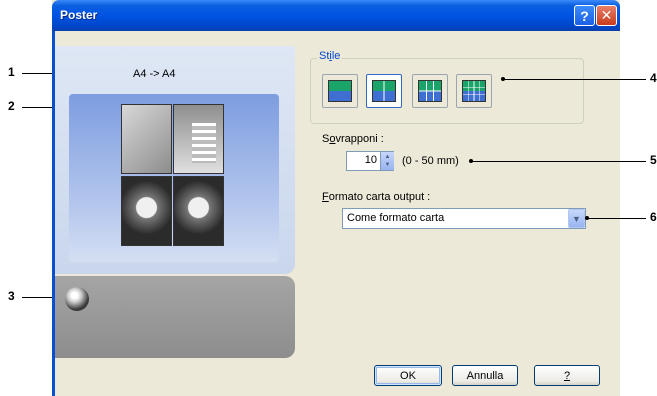 This screenshot has width=657, height=396. I want to click on cancel-button: Annulla, so click(485, 375).